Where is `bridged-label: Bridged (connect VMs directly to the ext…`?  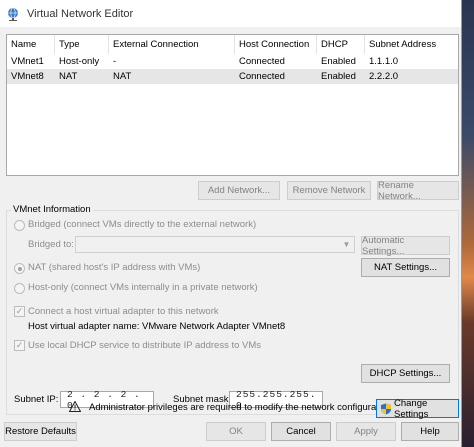 bridged-label: Bridged (connect VMs directly to the ext… is located at coordinates (142, 224).